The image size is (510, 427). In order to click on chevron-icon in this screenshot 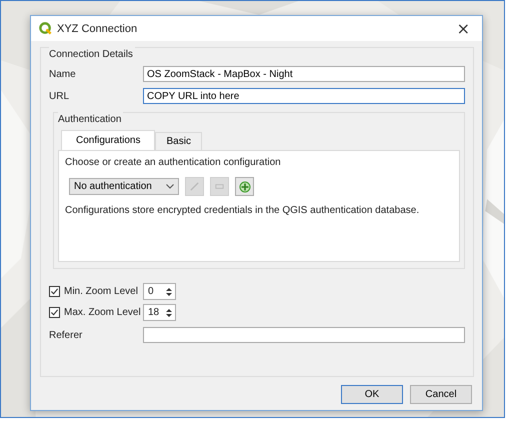, I will do `click(170, 186)`.